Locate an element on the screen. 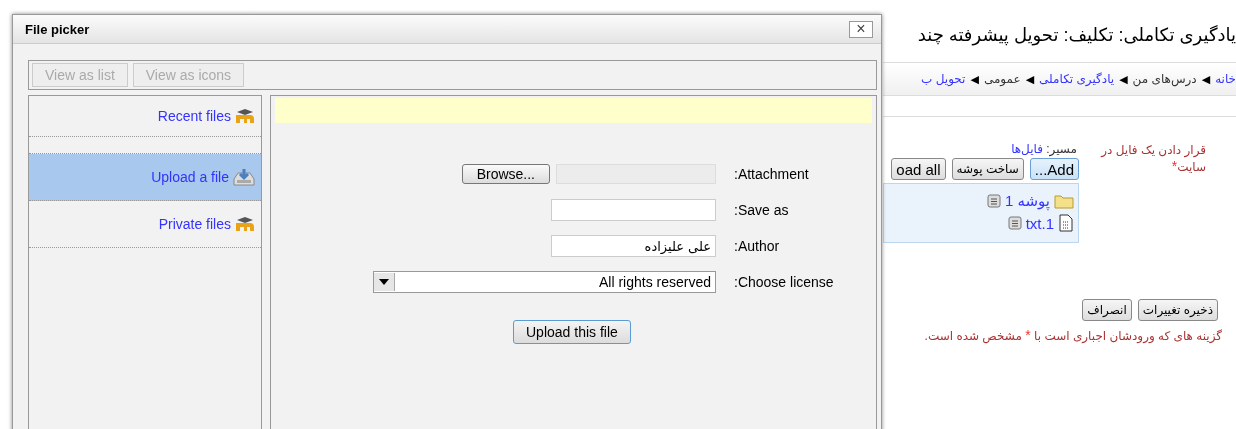 The width and height of the screenshot is (1236, 429). breadcrumb-text: عمومی is located at coordinates (1002, 79).